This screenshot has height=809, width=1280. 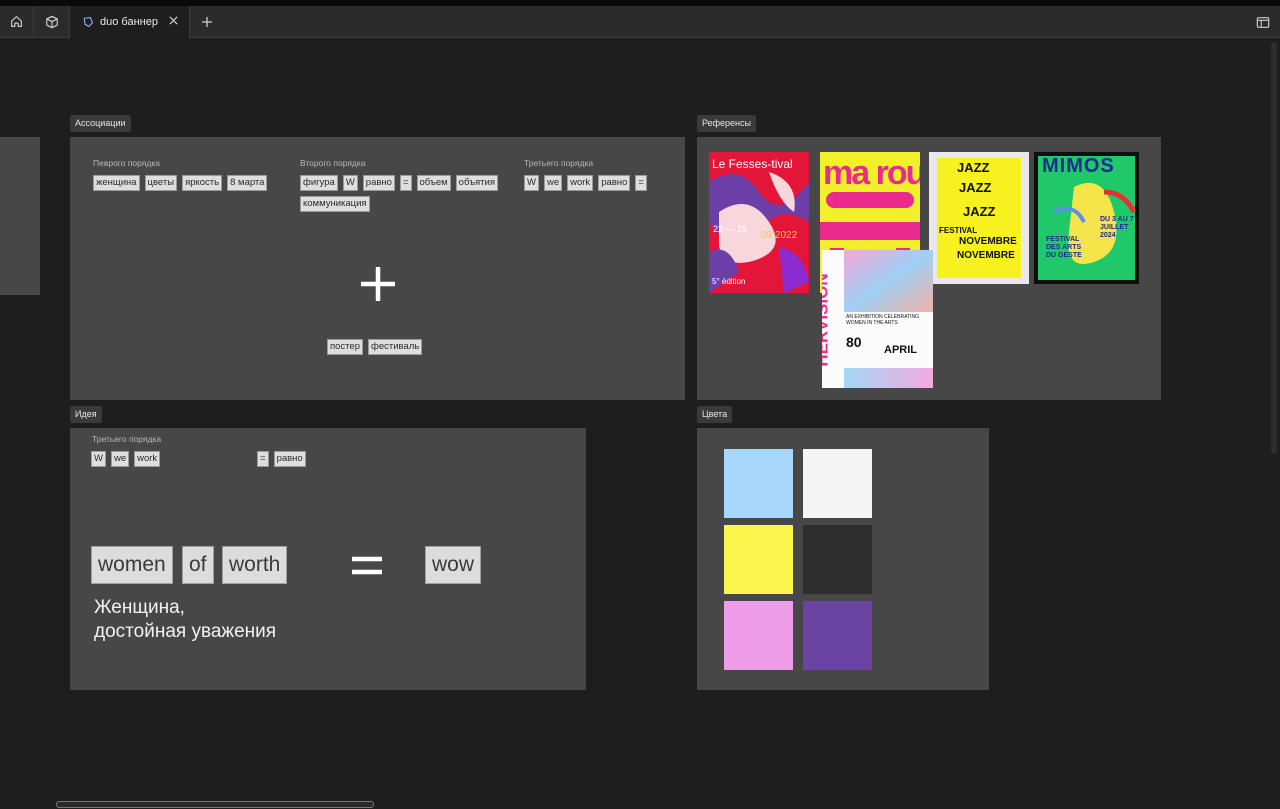 What do you see at coordinates (116, 183) in the screenshot?
I see `chip: женщина` at bounding box center [116, 183].